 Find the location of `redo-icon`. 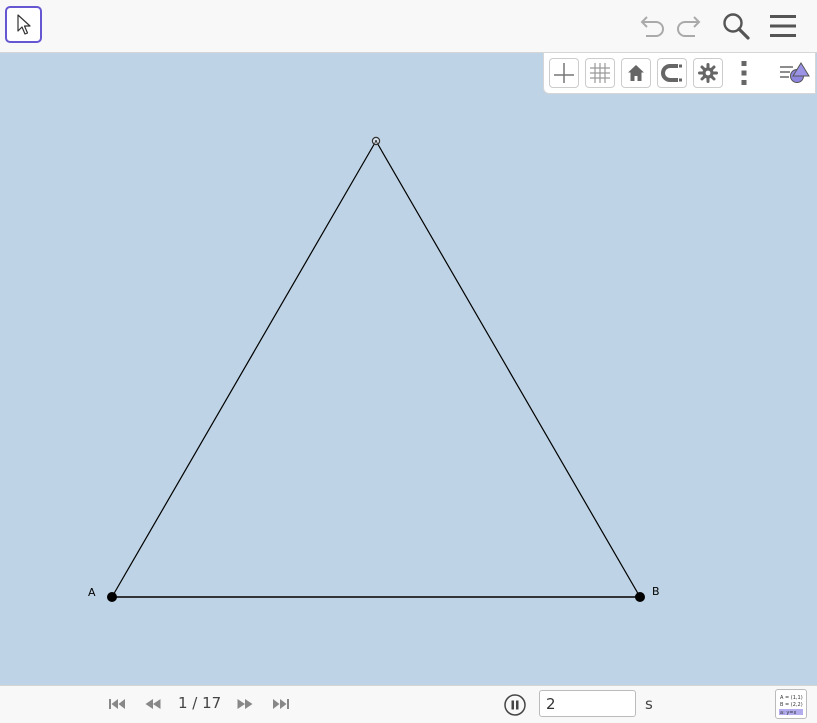

redo-icon is located at coordinates (689, 26).